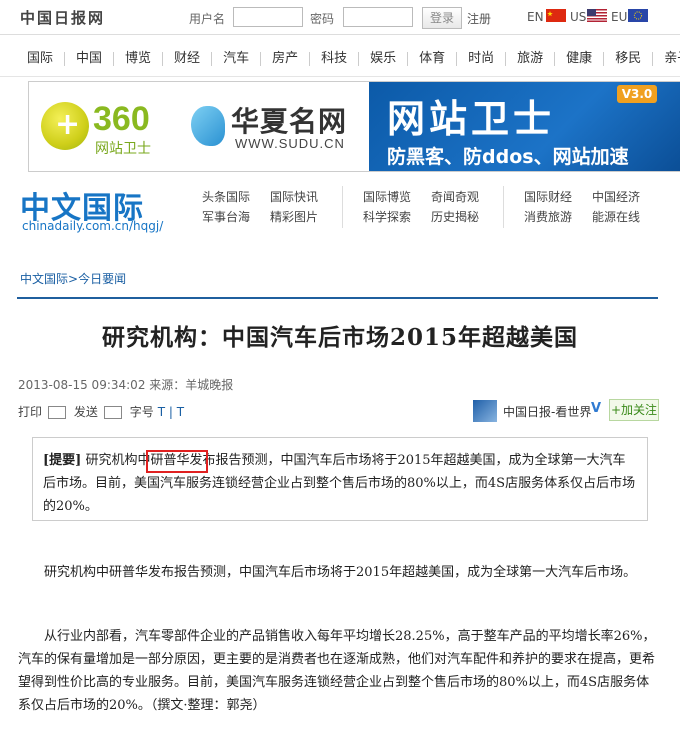 The height and width of the screenshot is (731, 680). What do you see at coordinates (455, 217) in the screenshot?
I see `subnav-link: 历史揭秘` at bounding box center [455, 217].